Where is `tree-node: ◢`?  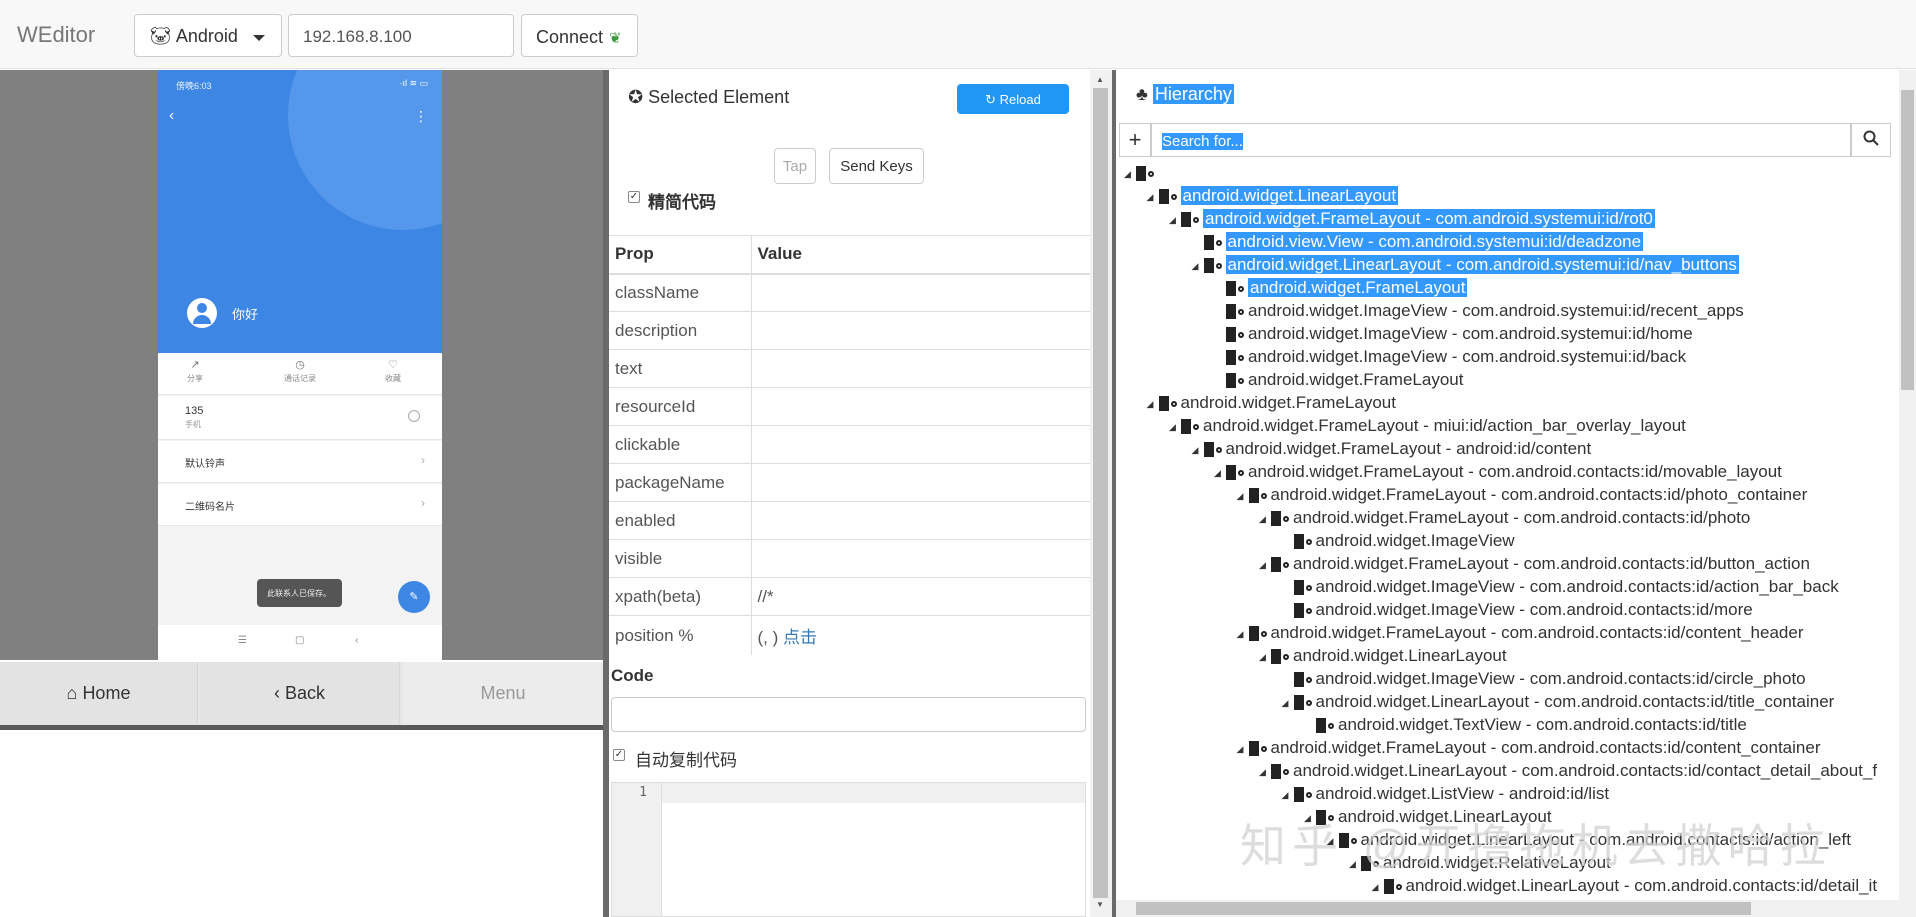
tree-node: ◢ is located at coordinates (1141, 173).